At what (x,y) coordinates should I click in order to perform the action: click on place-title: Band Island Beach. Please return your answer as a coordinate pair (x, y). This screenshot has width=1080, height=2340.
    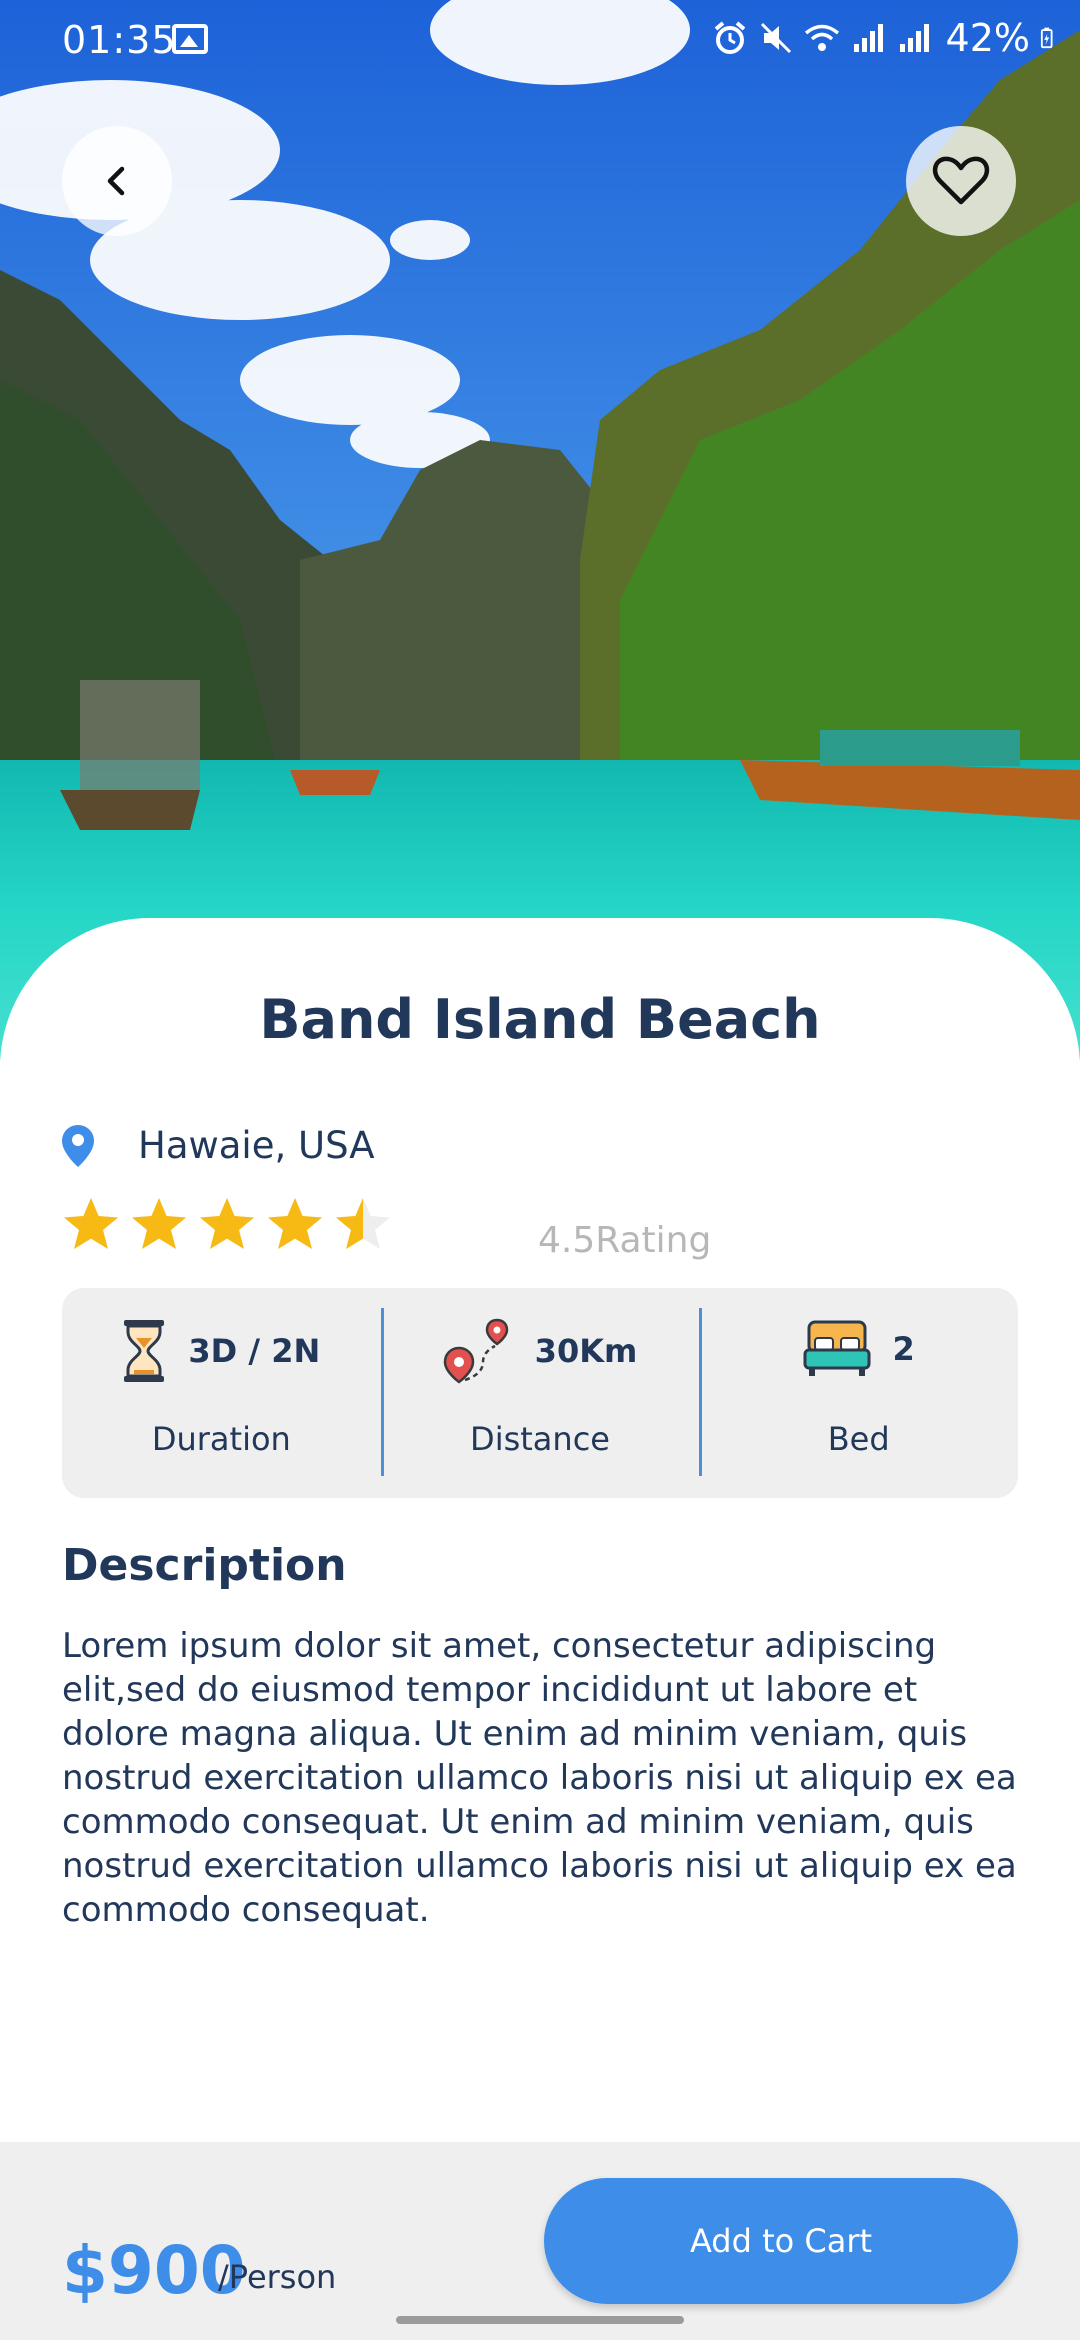
    Looking at the image, I should click on (540, 1019).